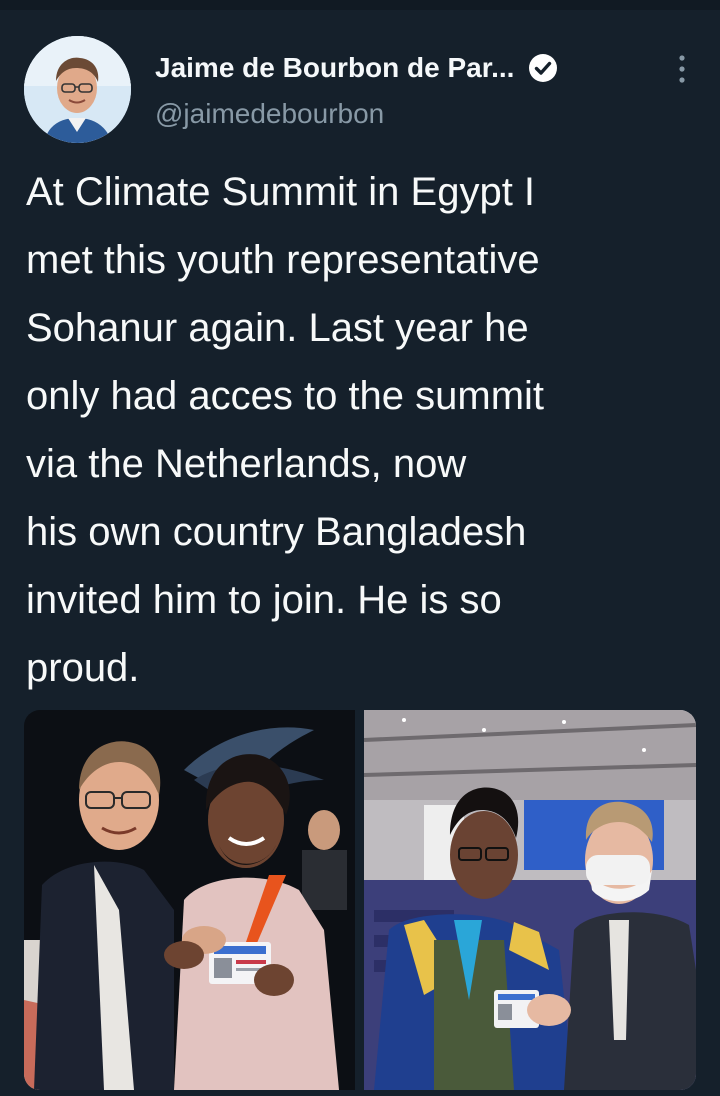  Describe the element at coordinates (269, 114) in the screenshot. I see `author-handle: @jaimedebourbon` at that location.